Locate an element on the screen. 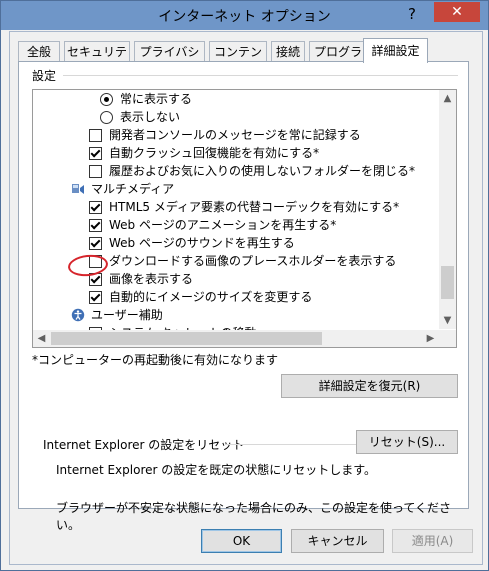 The width and height of the screenshot is (489, 571). tab-content: コンテンツ is located at coordinates (238, 60).